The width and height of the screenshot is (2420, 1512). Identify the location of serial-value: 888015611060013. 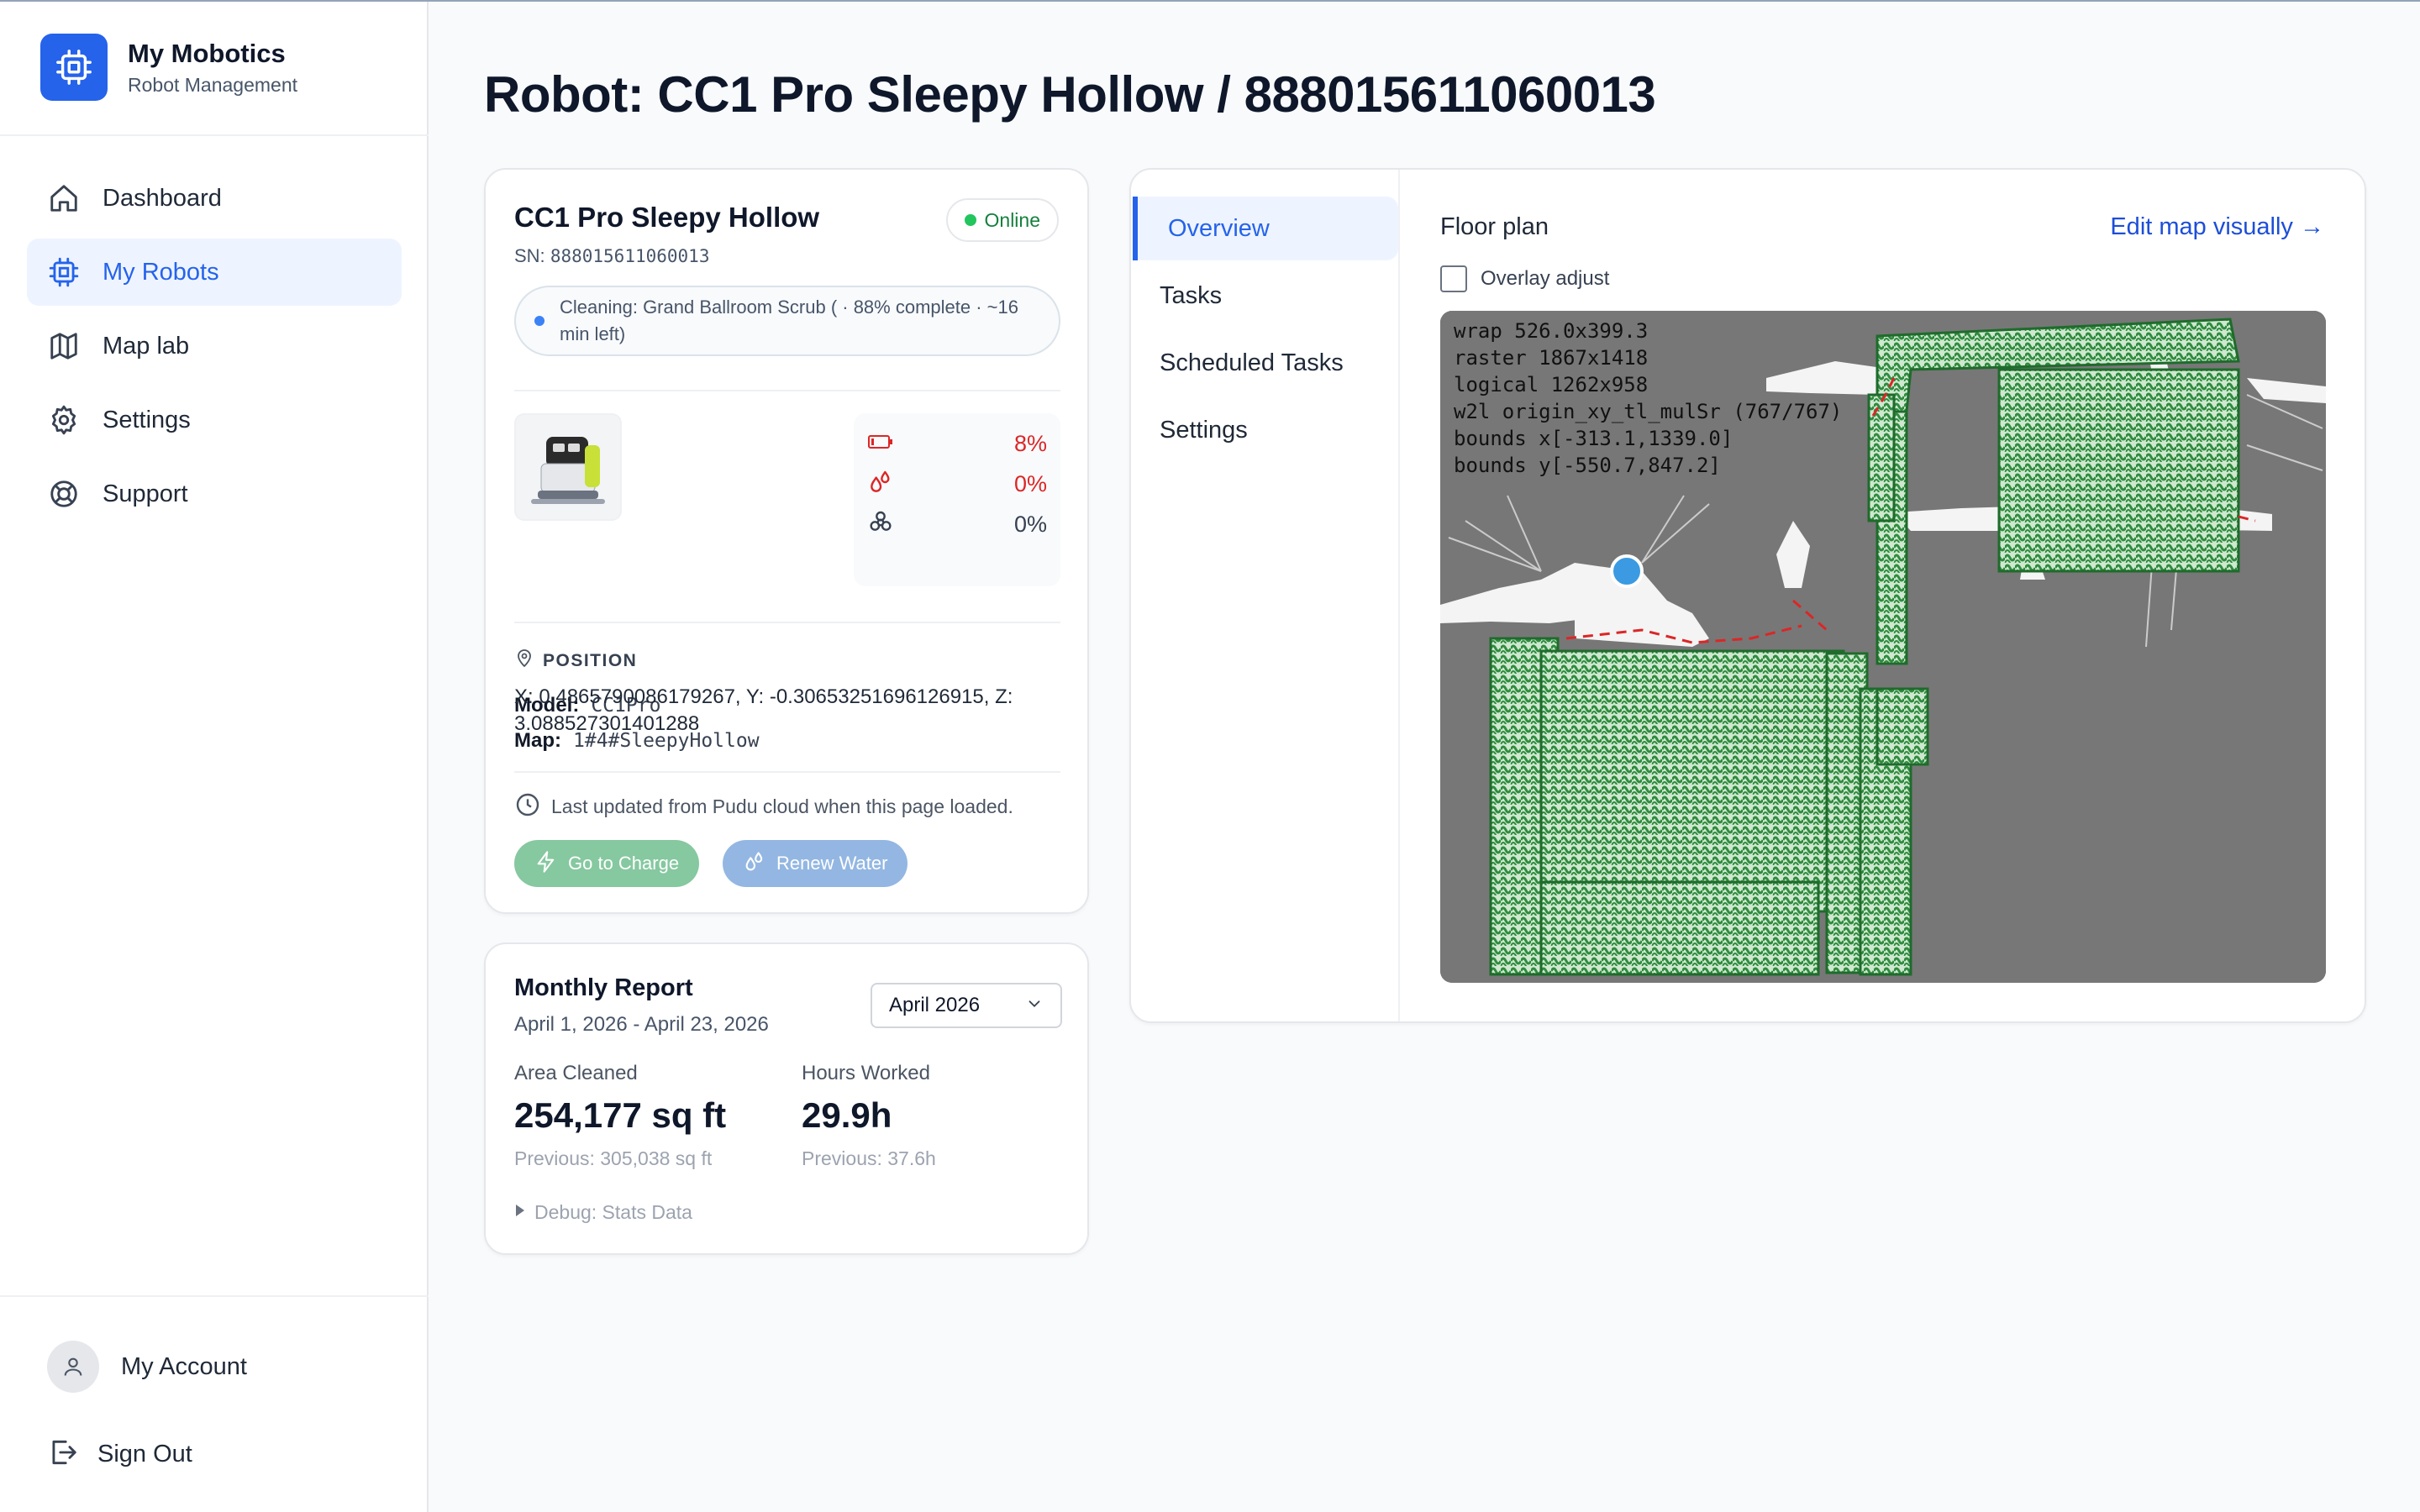
(630, 256).